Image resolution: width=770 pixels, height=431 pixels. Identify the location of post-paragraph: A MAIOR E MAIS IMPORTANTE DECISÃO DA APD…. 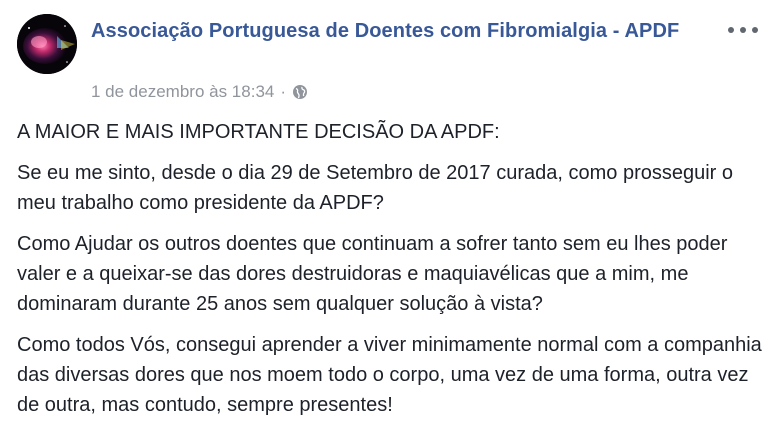
(258, 132).